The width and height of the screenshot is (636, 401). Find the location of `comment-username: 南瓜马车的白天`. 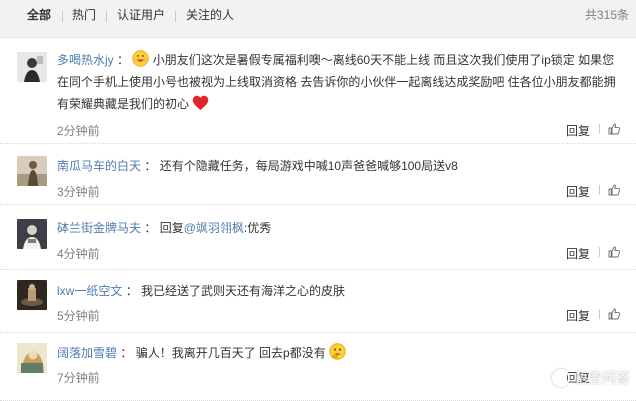

comment-username: 南瓜马车的白天 is located at coordinates (99, 166).